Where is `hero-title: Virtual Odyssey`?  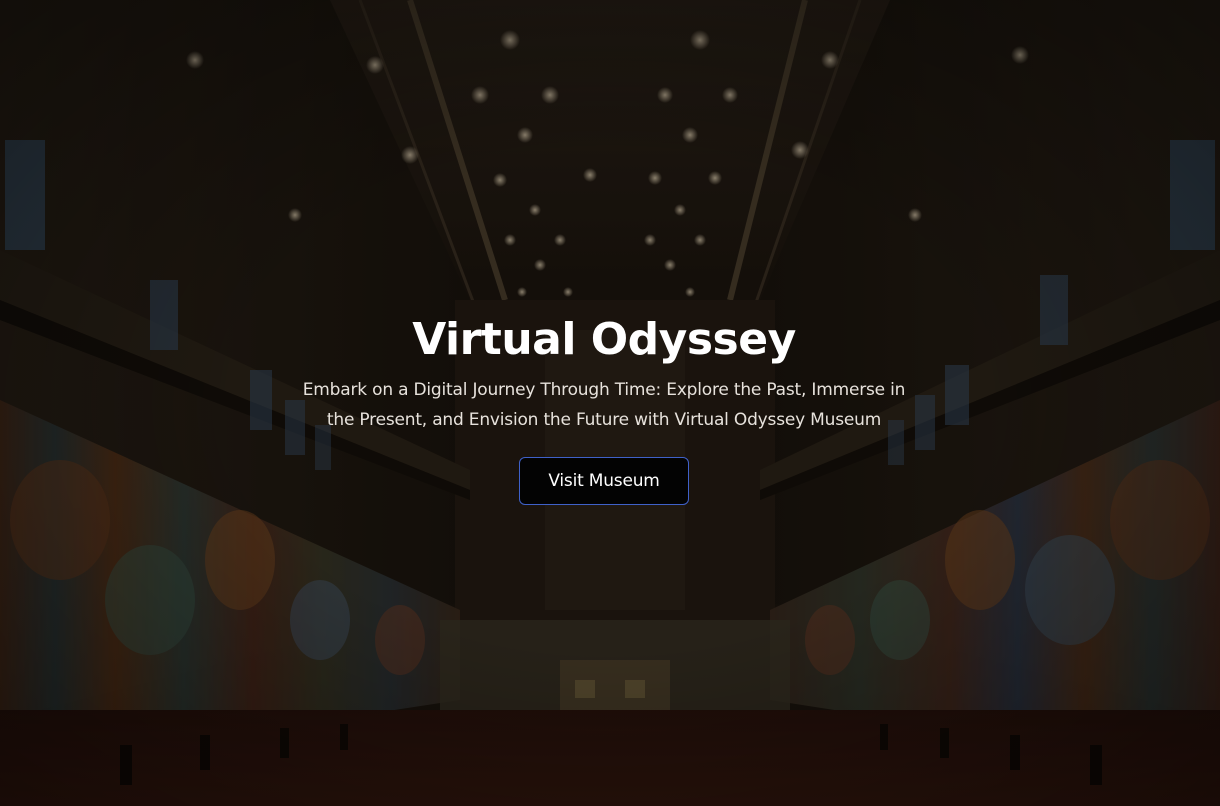 hero-title: Virtual Odyssey is located at coordinates (604, 339).